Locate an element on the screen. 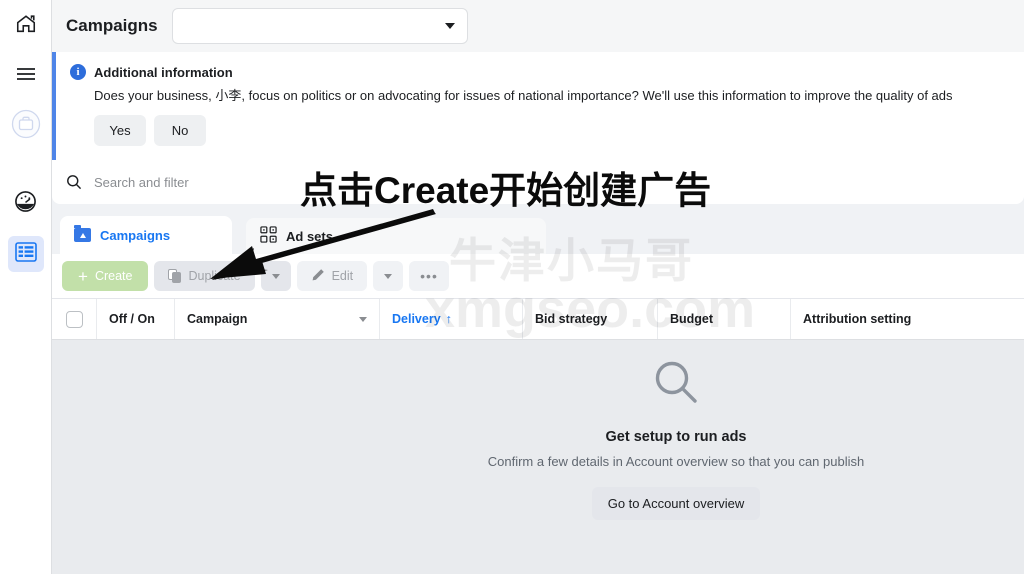 This screenshot has height=574, width=1024. create-button: + Create is located at coordinates (105, 276).